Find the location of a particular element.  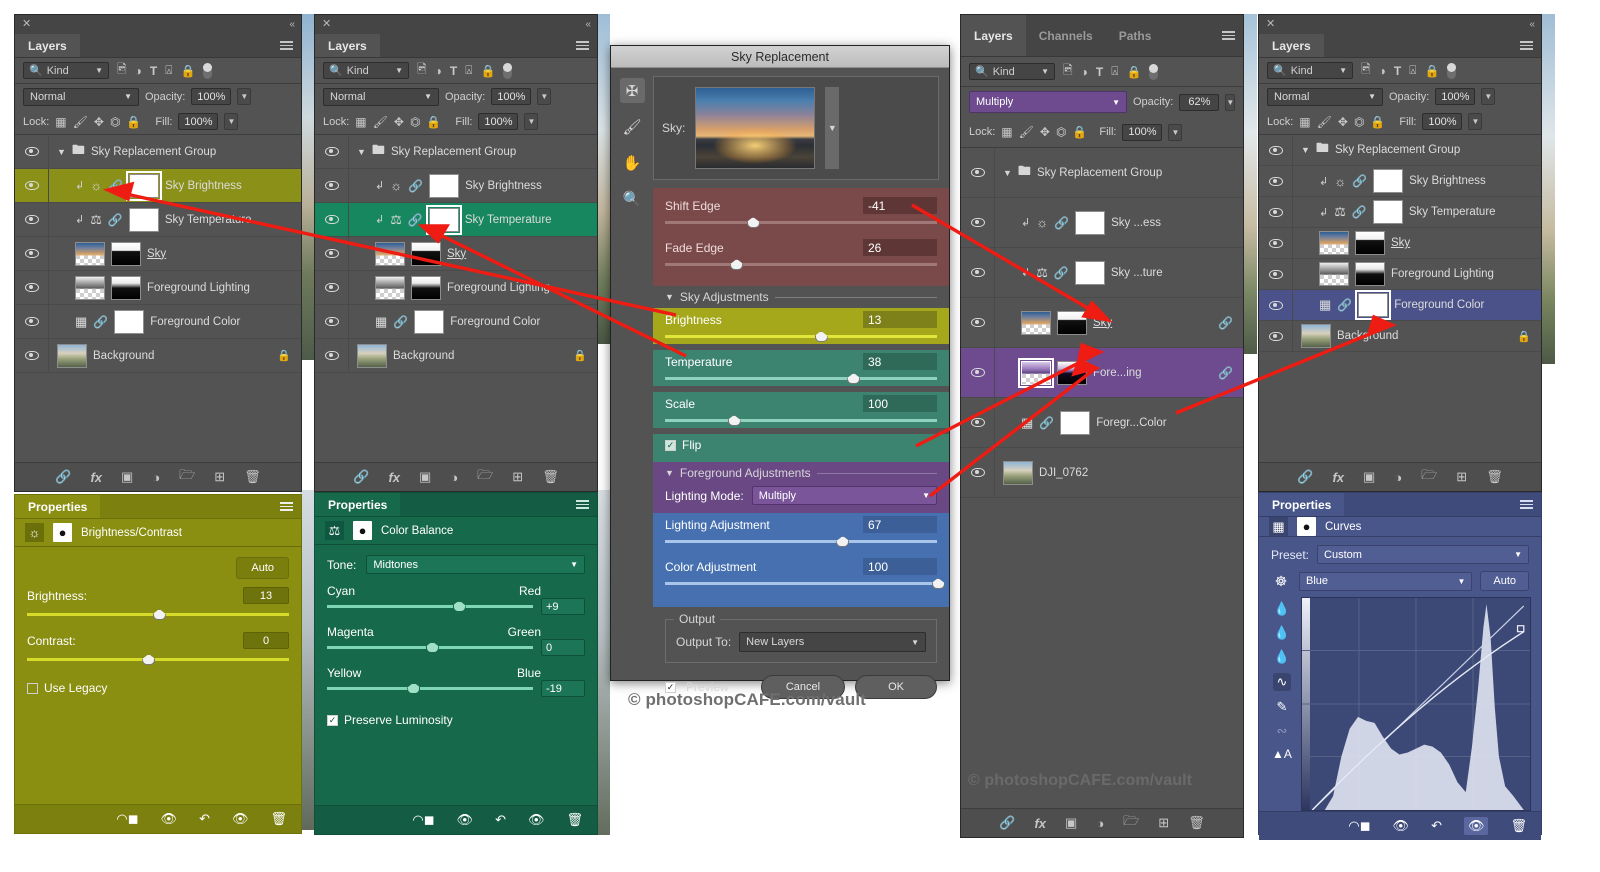

layer-row: Fore...ing 🔗 is located at coordinates (1102, 373).